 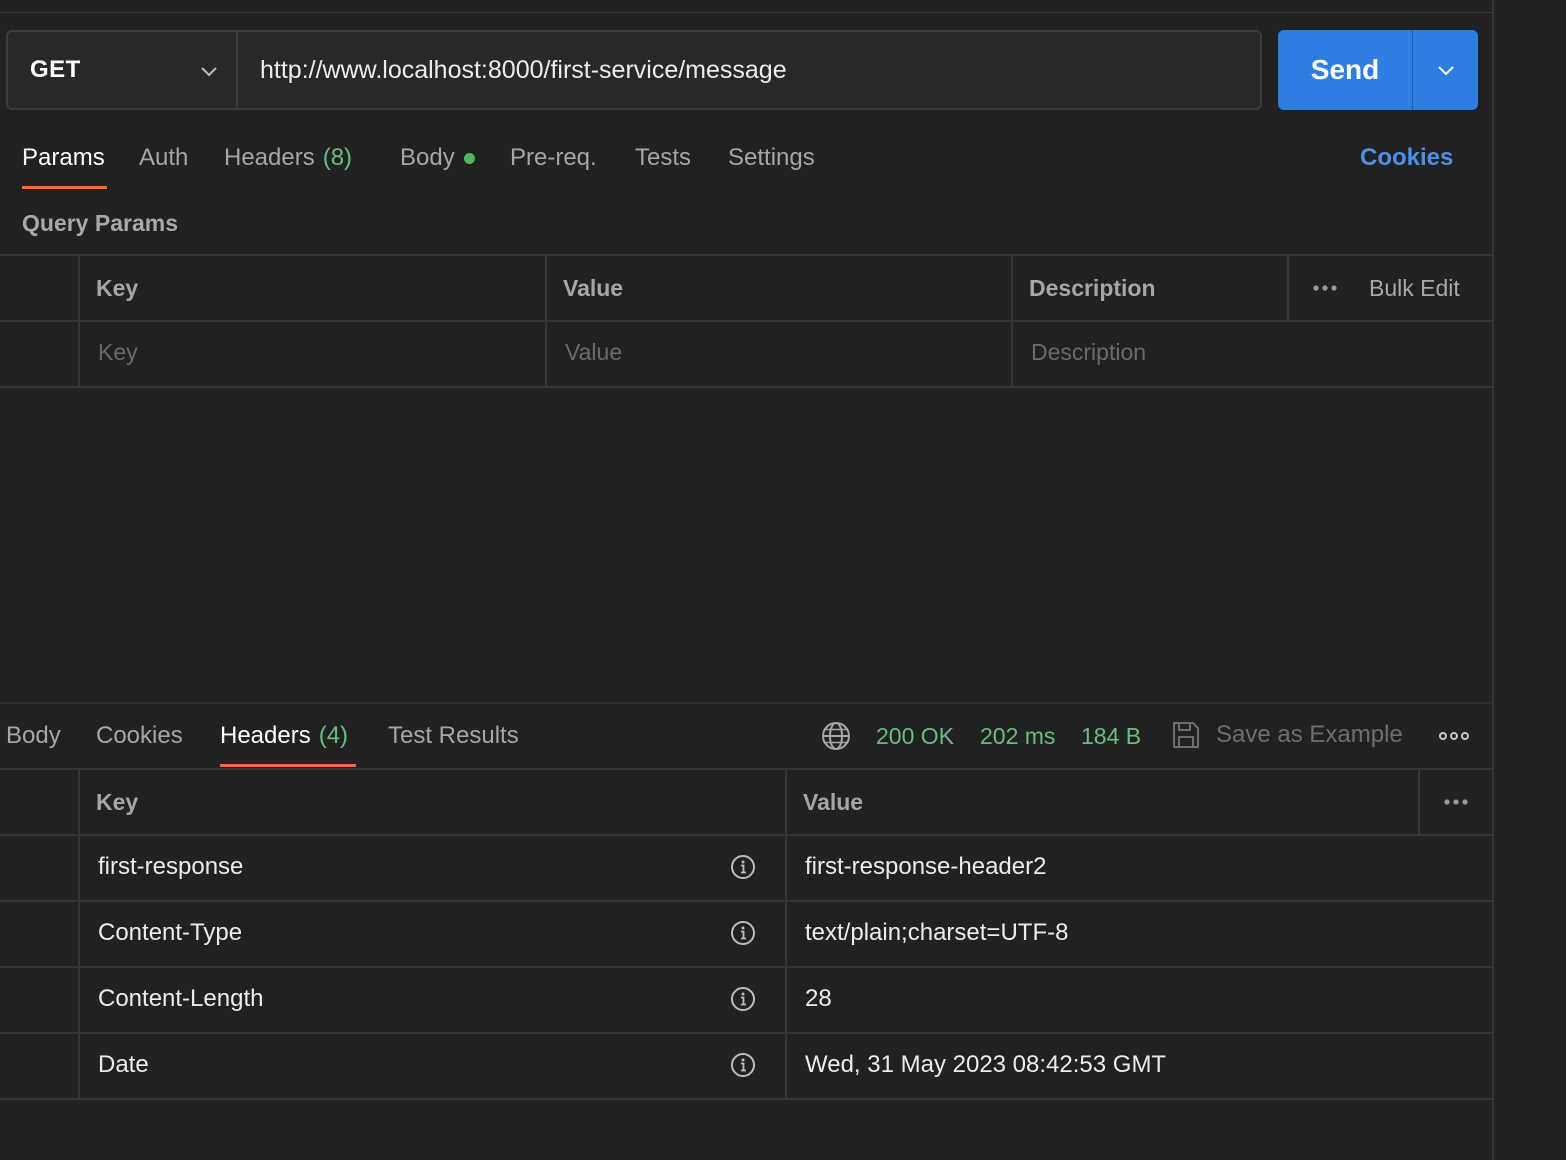 What do you see at coordinates (836, 736) in the screenshot?
I see `globe-icon` at bounding box center [836, 736].